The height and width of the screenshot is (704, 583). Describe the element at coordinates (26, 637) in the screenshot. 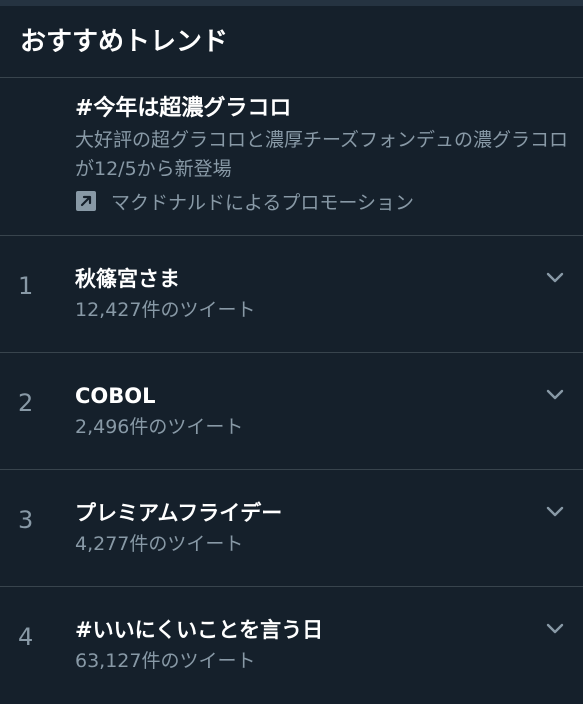

I see `trend-rank: 4` at that location.